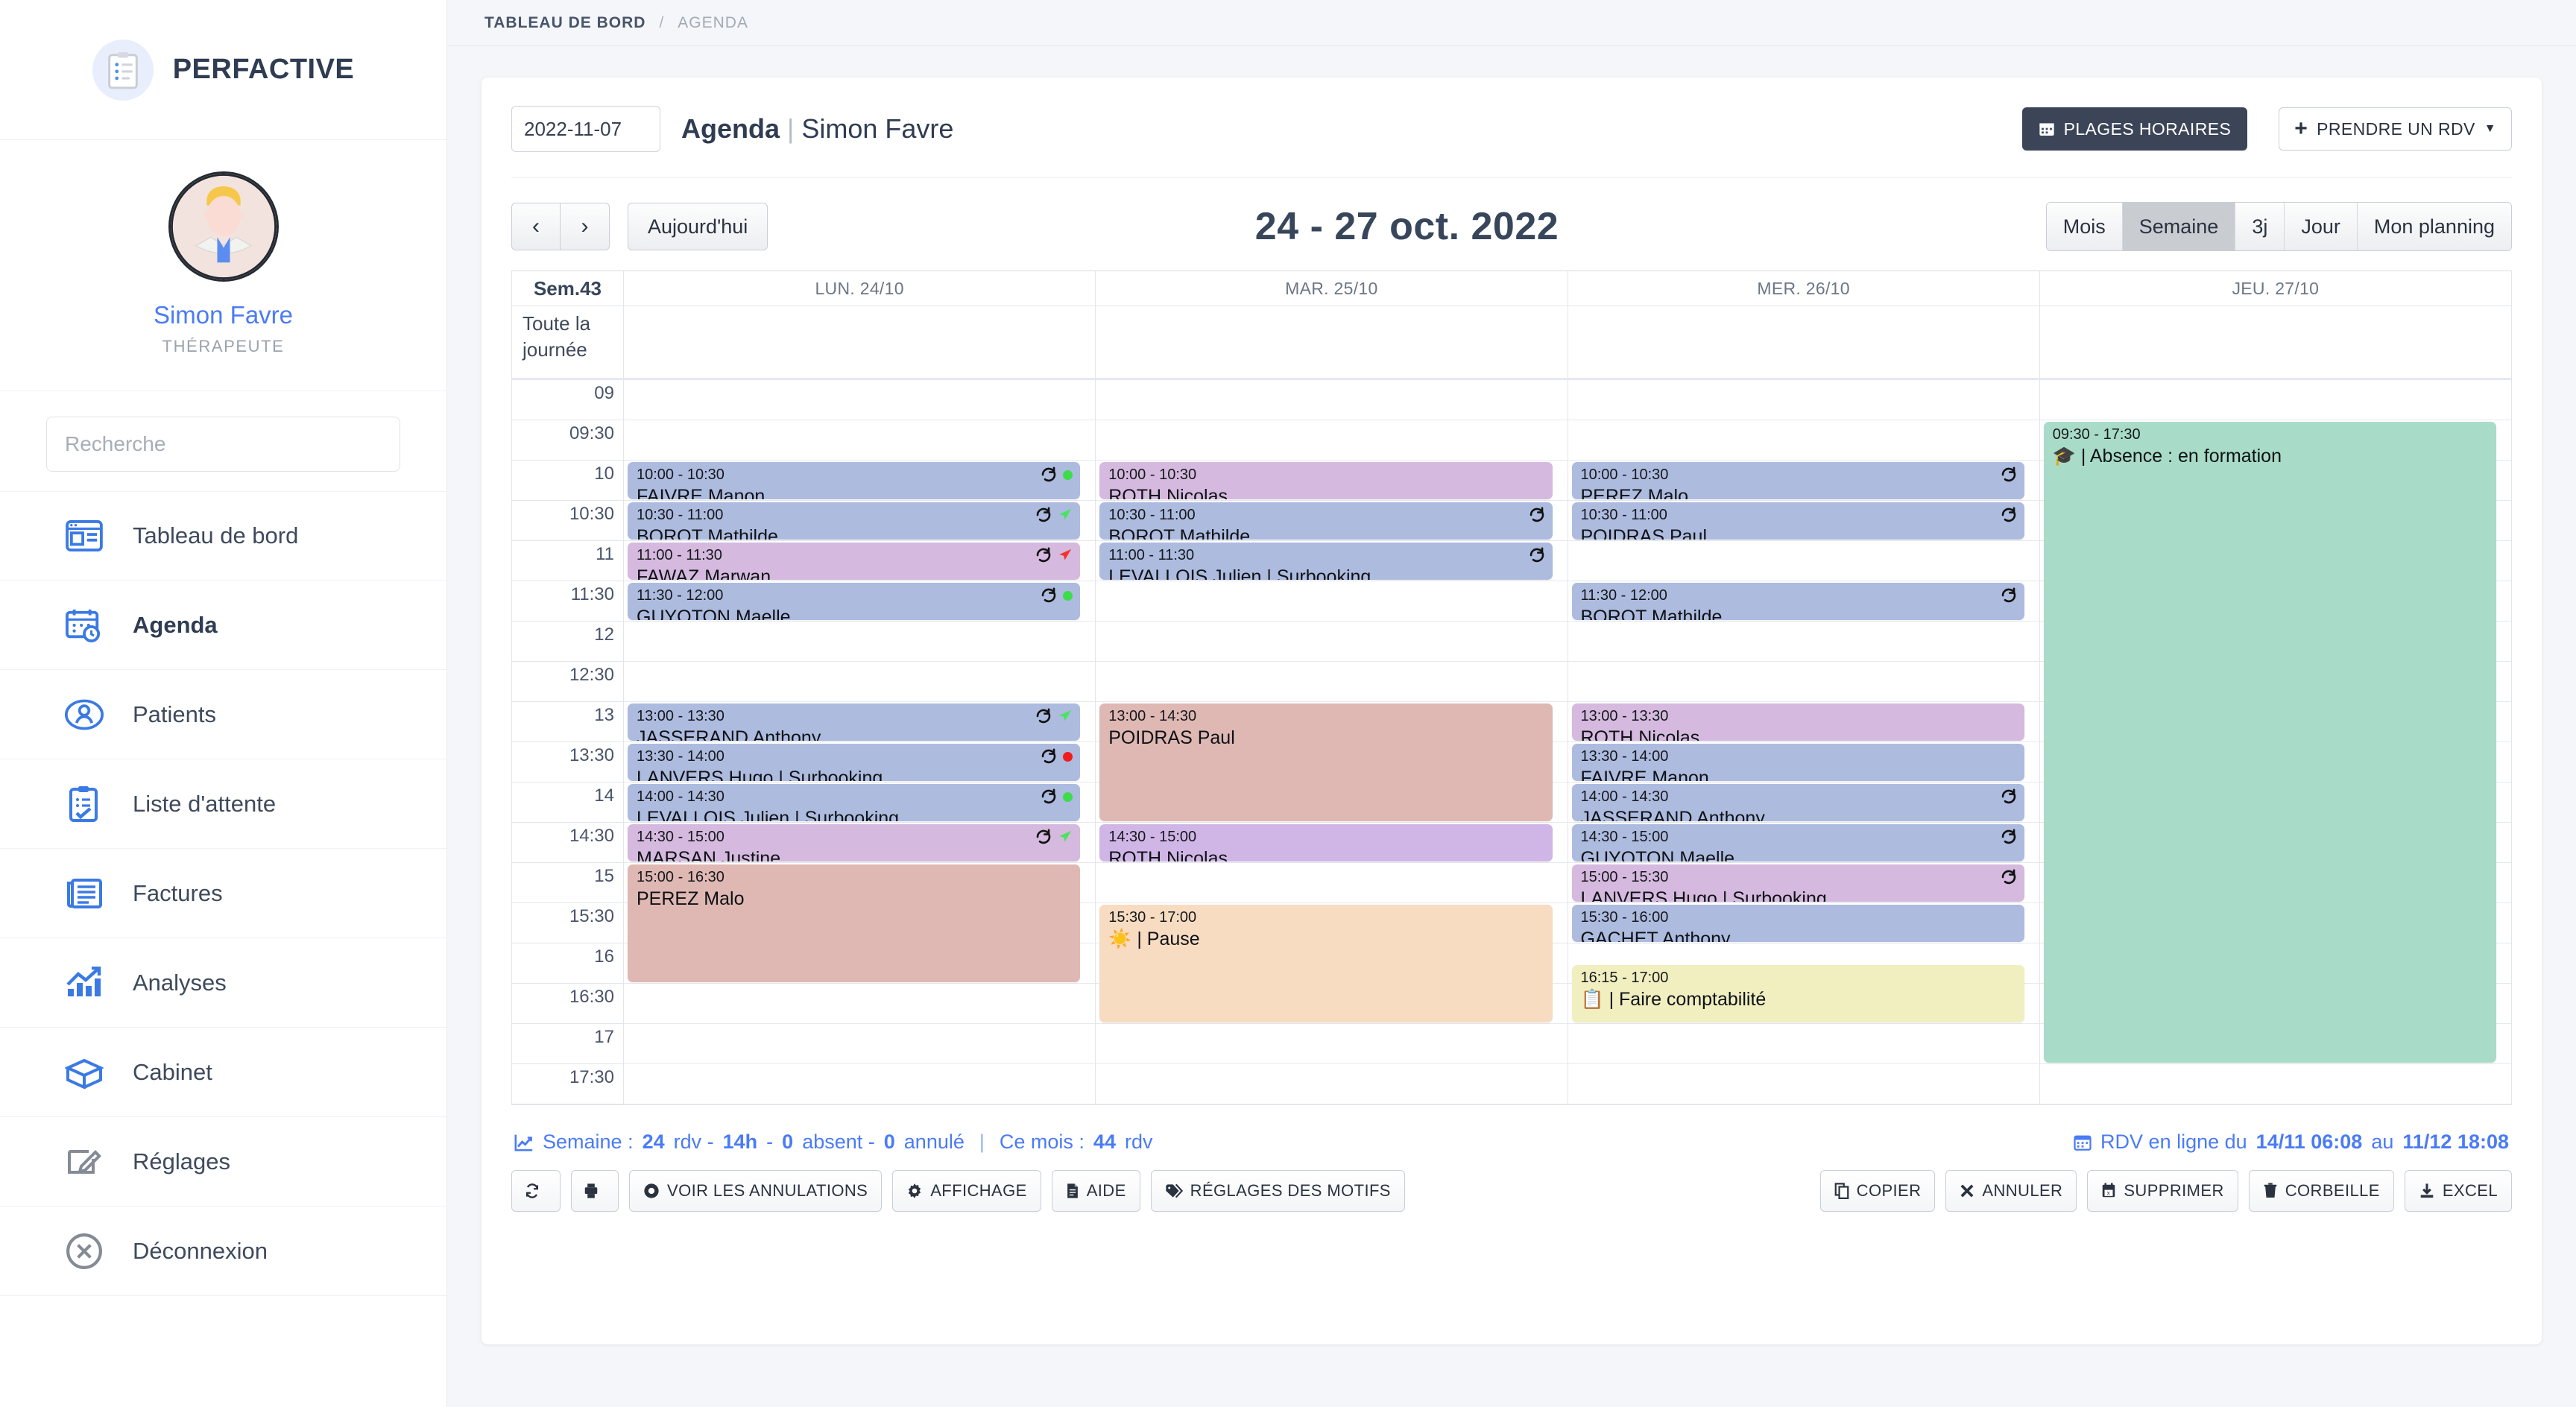 The height and width of the screenshot is (1407, 2576). What do you see at coordinates (1798, 762) in the screenshot?
I see `calendar-event: 13:30 - 14:00 FAIVRE Manon` at bounding box center [1798, 762].